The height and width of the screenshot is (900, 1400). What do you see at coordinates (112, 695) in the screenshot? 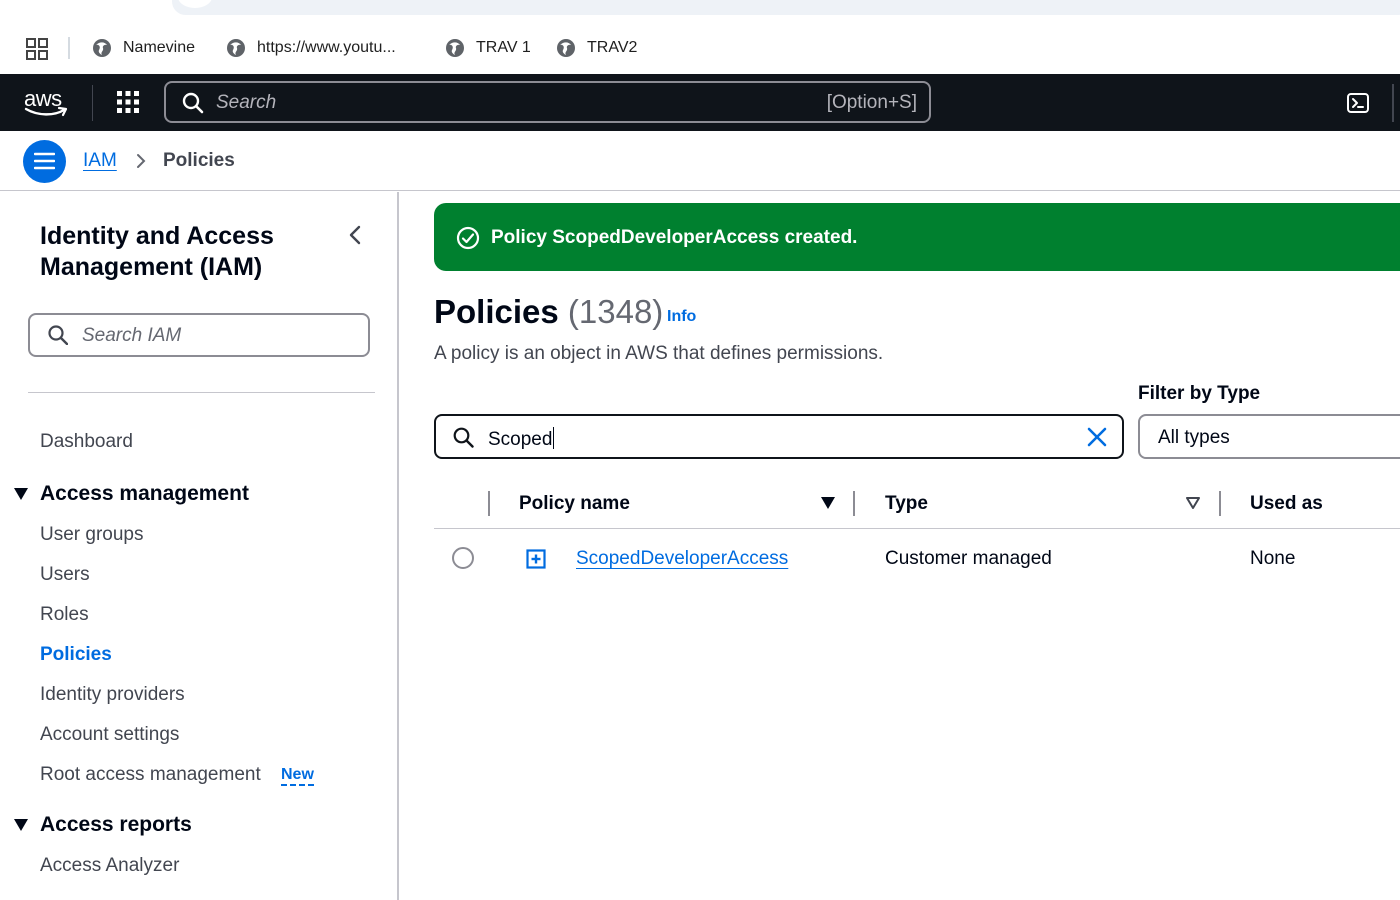
I see `sidebar-item-identity-providers: Identity providers` at bounding box center [112, 695].